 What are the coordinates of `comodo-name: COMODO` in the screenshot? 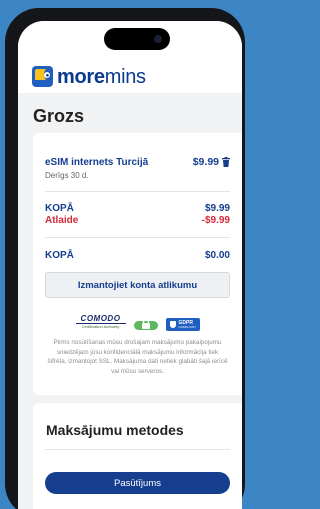 It's located at (100, 319).